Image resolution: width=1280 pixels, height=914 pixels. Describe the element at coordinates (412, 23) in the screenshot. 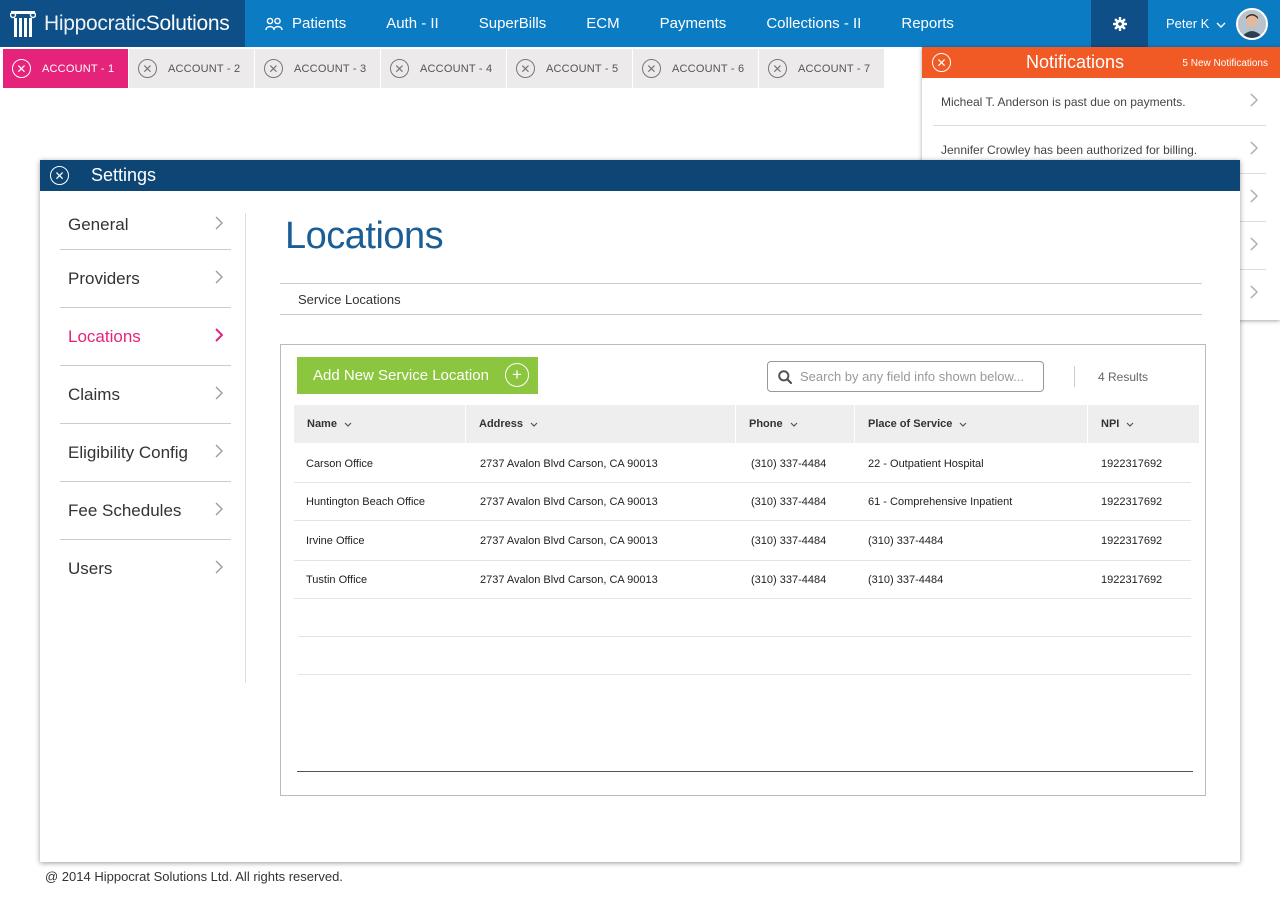

I see `nav-item-auth: Auth - II` at that location.